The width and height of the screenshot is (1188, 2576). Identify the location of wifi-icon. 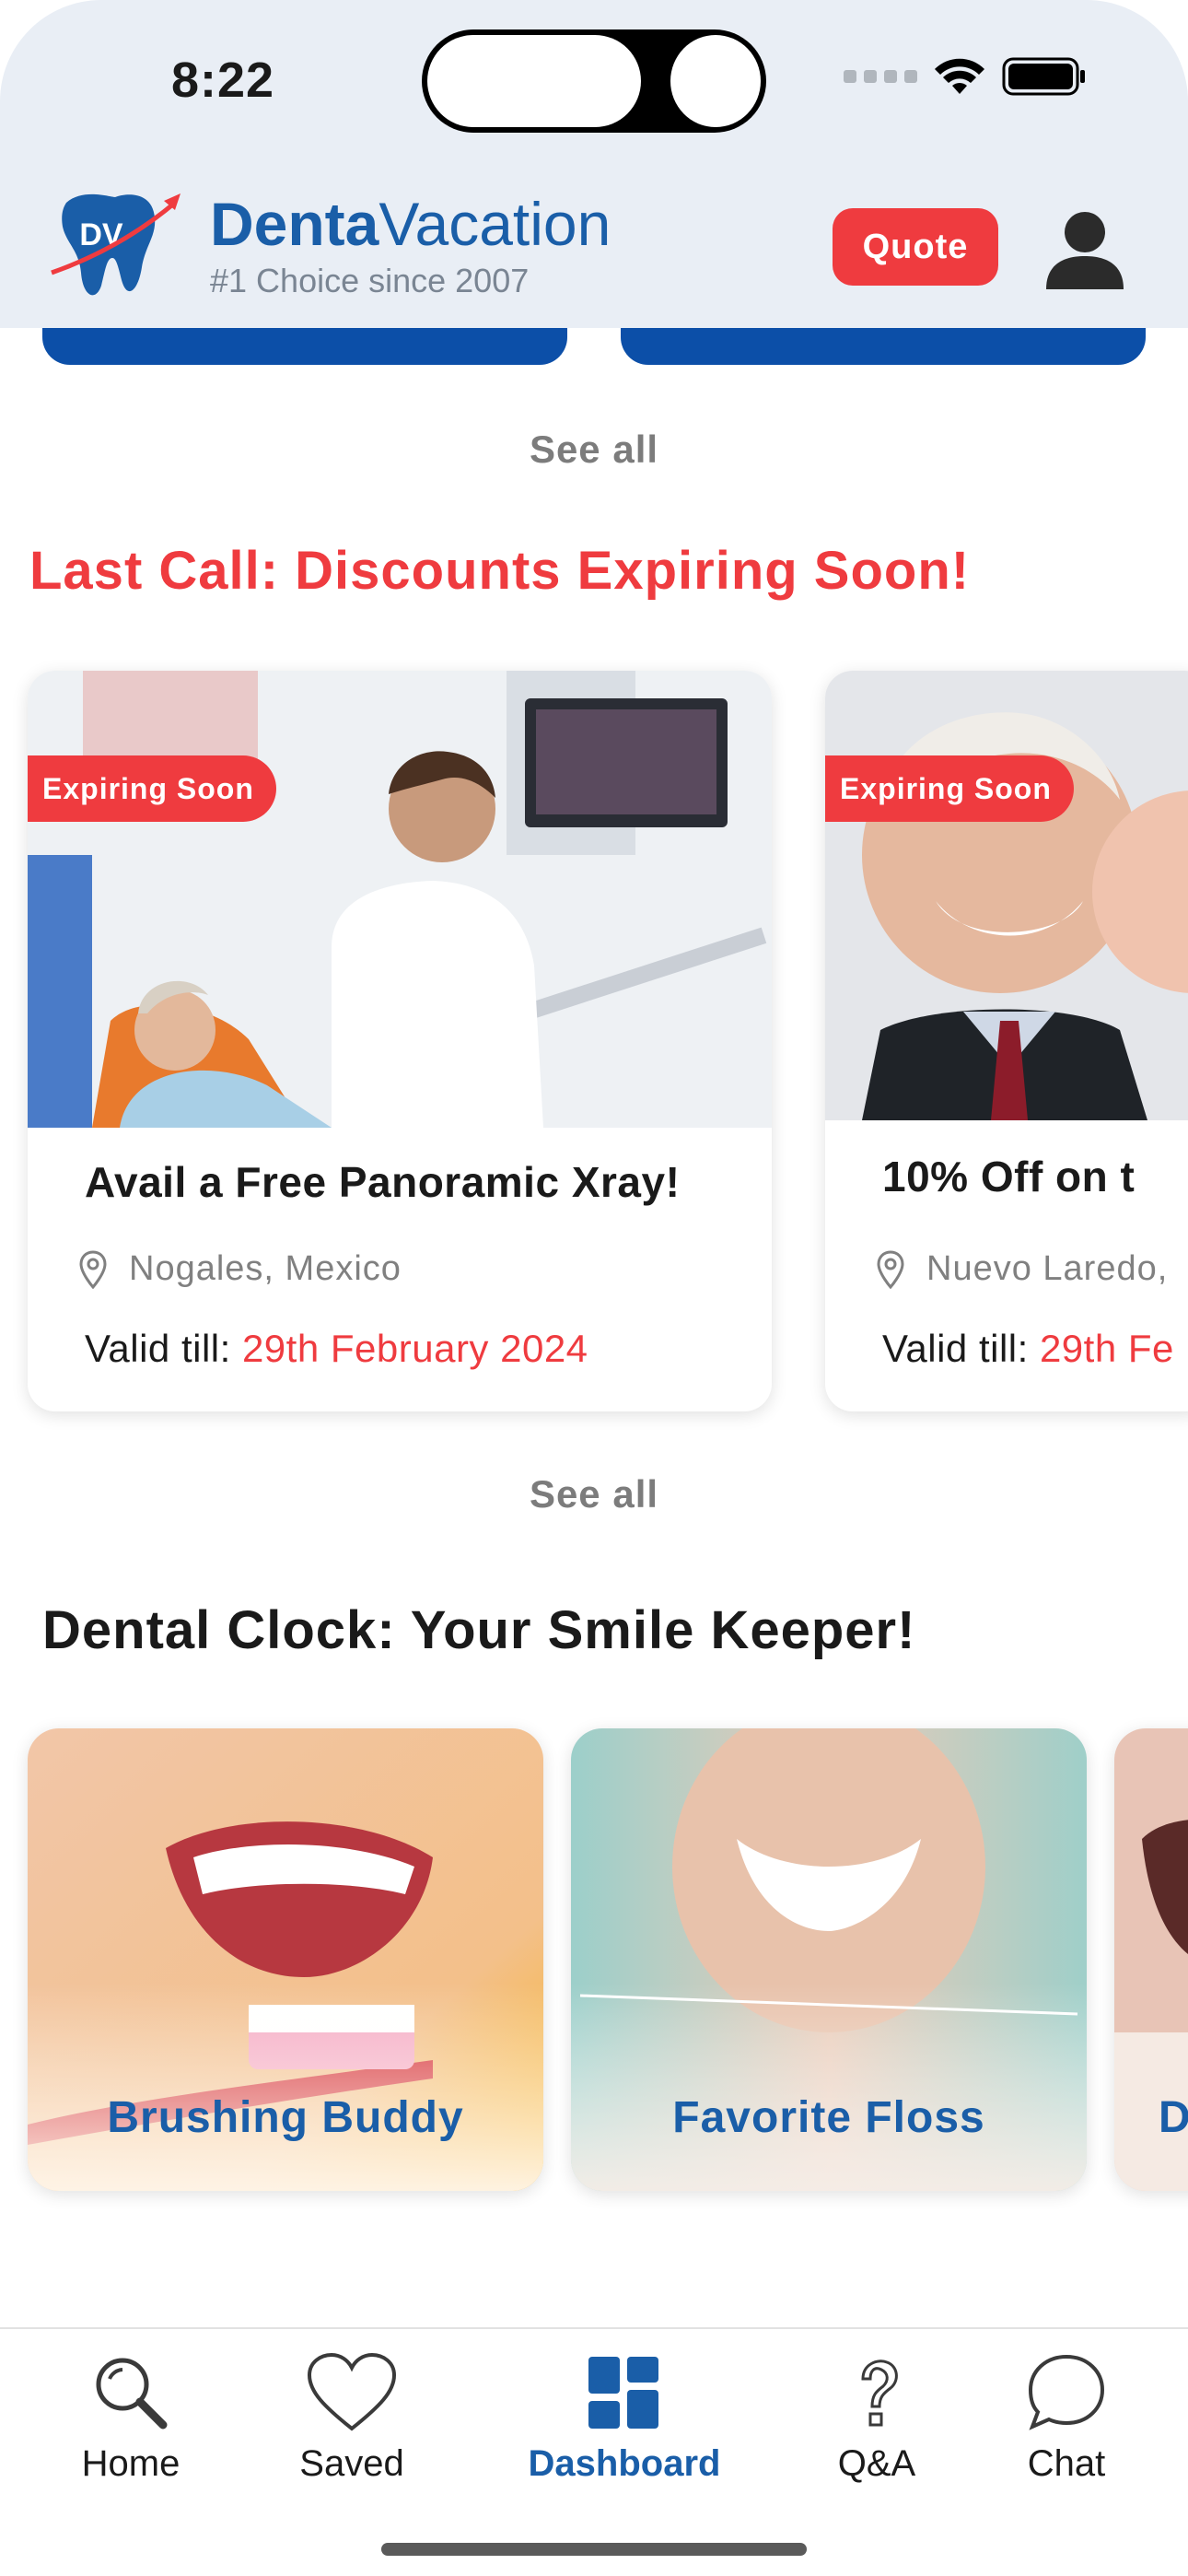
(959, 76).